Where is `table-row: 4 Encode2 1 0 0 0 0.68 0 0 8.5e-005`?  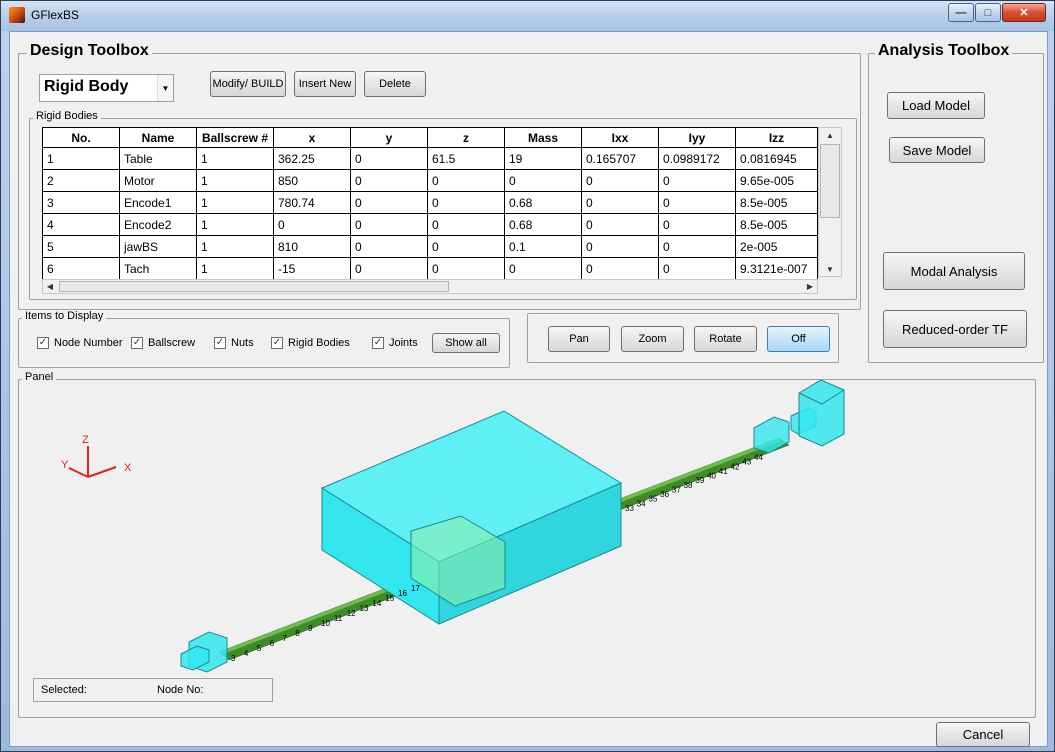
table-row: 4 Encode2 1 0 0 0 0.68 0 0 8.5e-005 is located at coordinates (430, 224).